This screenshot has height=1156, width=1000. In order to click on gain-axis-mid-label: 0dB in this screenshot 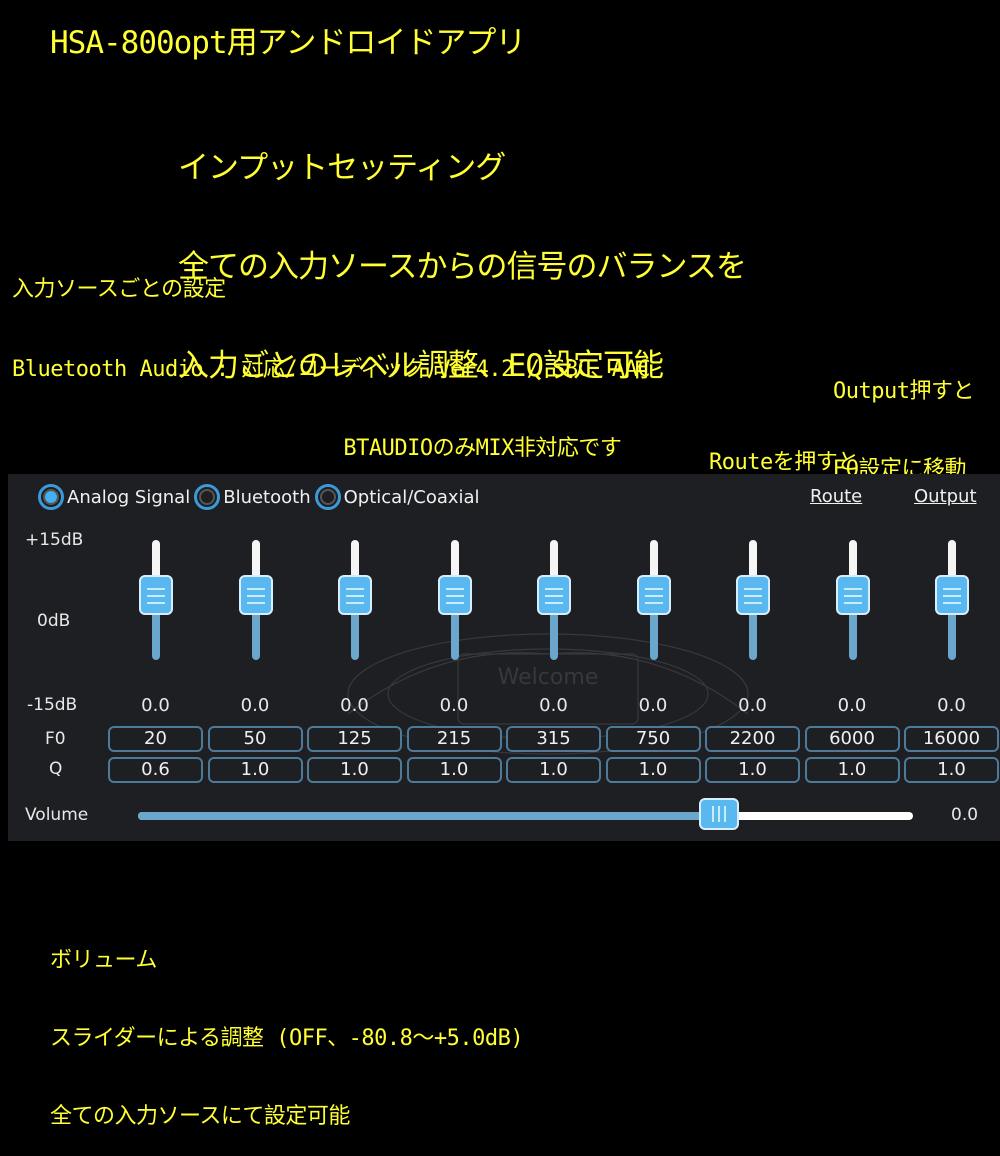, I will do `click(54, 621)`.